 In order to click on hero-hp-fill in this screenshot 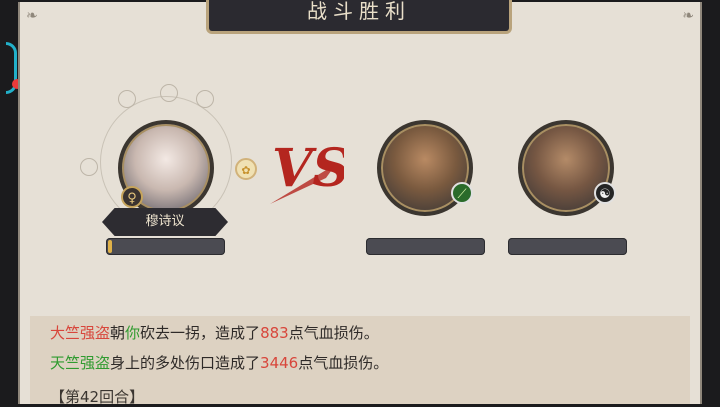, I will do `click(110, 246)`.